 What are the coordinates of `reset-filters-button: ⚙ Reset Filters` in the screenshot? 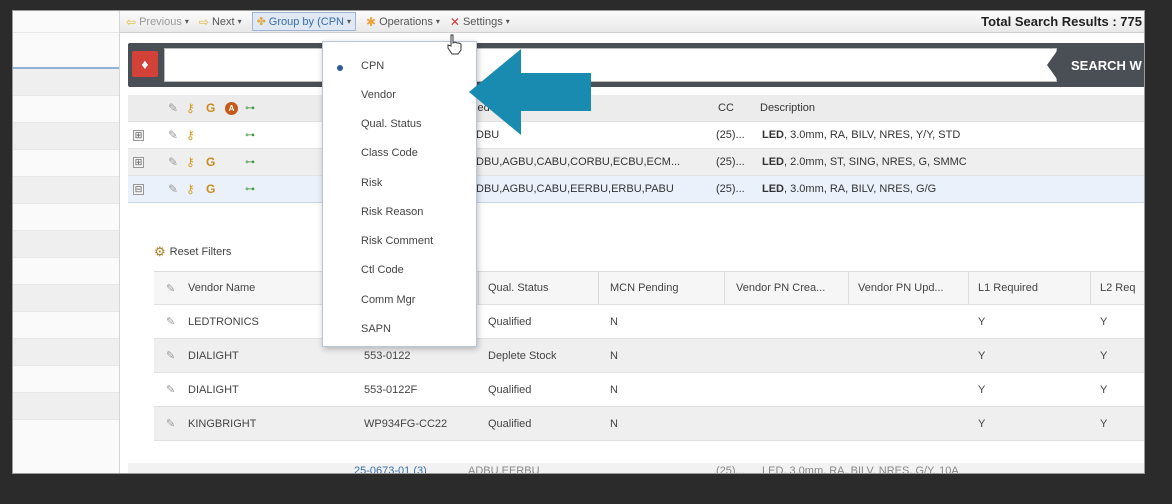 It's located at (192, 252).